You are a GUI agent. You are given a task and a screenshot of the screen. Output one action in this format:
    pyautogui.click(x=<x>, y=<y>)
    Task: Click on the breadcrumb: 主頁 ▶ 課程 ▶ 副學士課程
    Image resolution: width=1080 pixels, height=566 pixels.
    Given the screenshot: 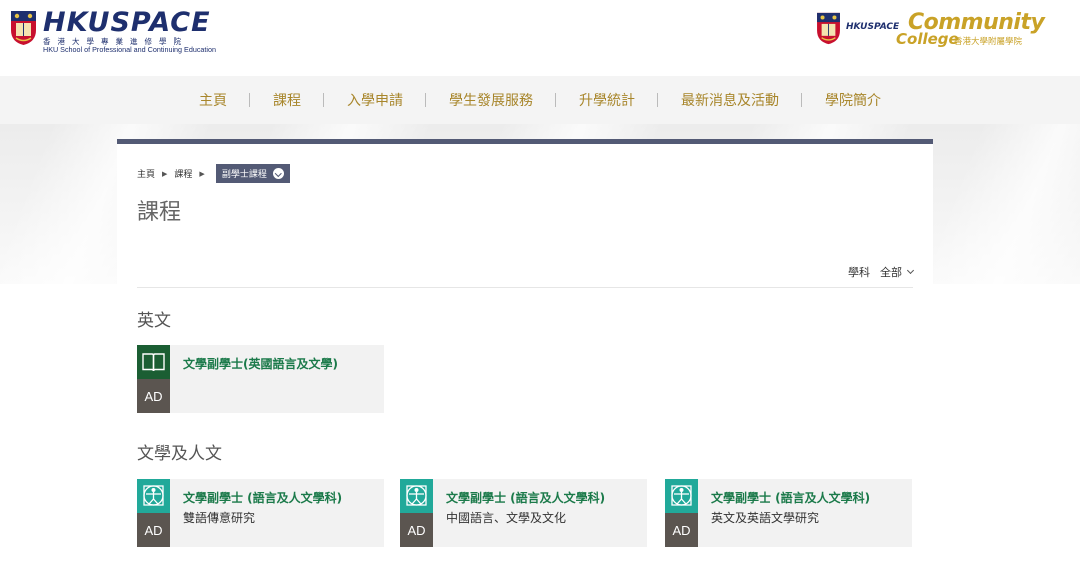 What is the action you would take?
    pyautogui.click(x=213, y=173)
    